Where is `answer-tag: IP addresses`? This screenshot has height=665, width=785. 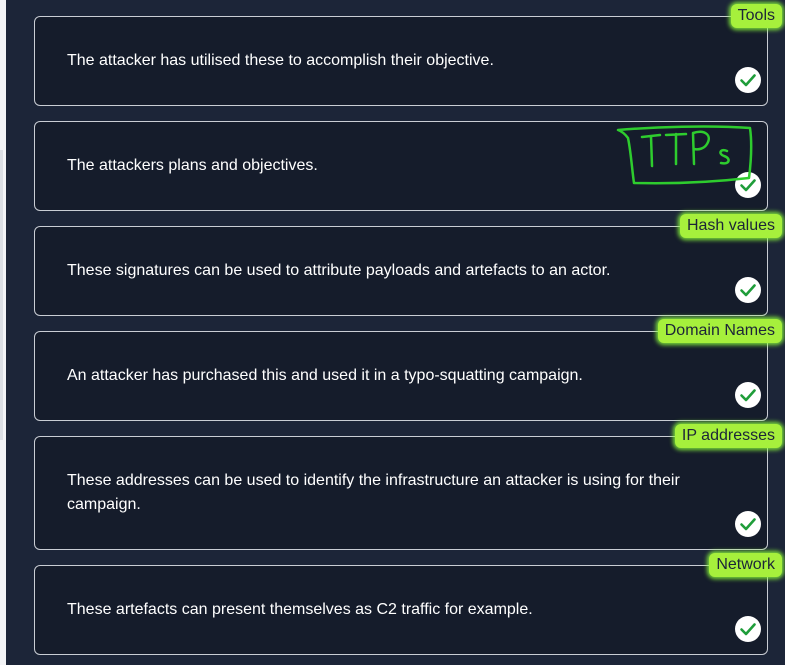 answer-tag: IP addresses is located at coordinates (728, 436).